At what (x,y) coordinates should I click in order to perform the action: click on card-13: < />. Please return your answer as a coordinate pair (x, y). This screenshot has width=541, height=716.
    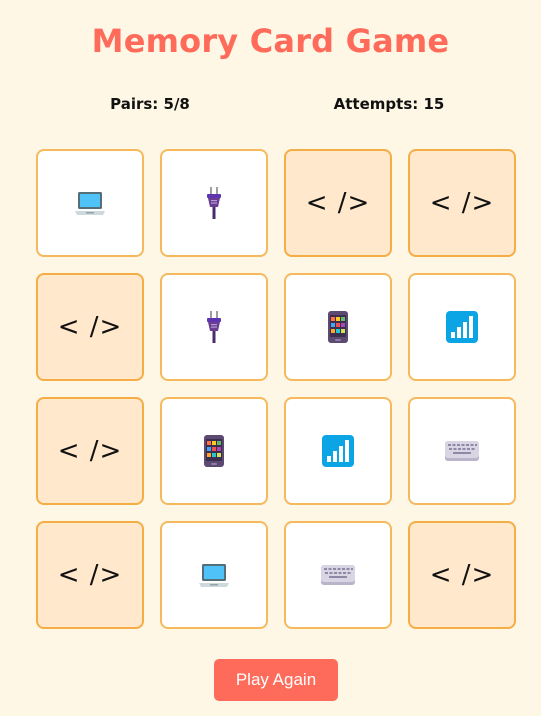
    Looking at the image, I should click on (90, 575).